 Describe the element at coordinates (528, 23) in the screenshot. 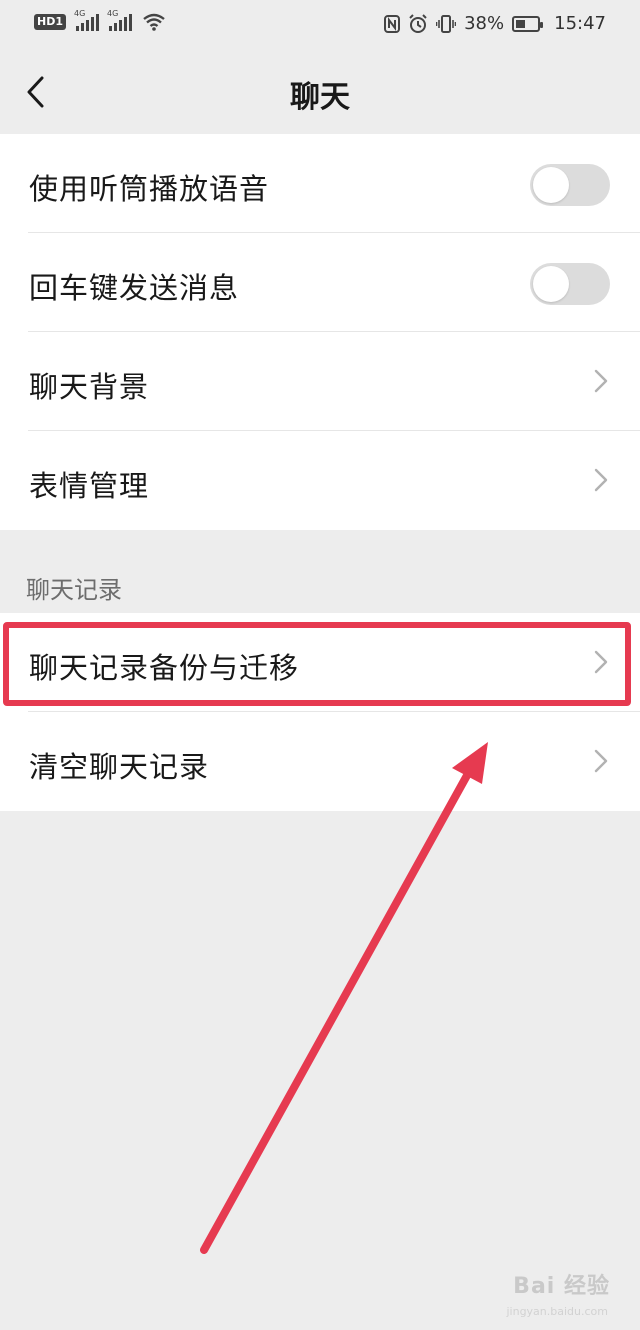

I see `battery-icon` at that location.